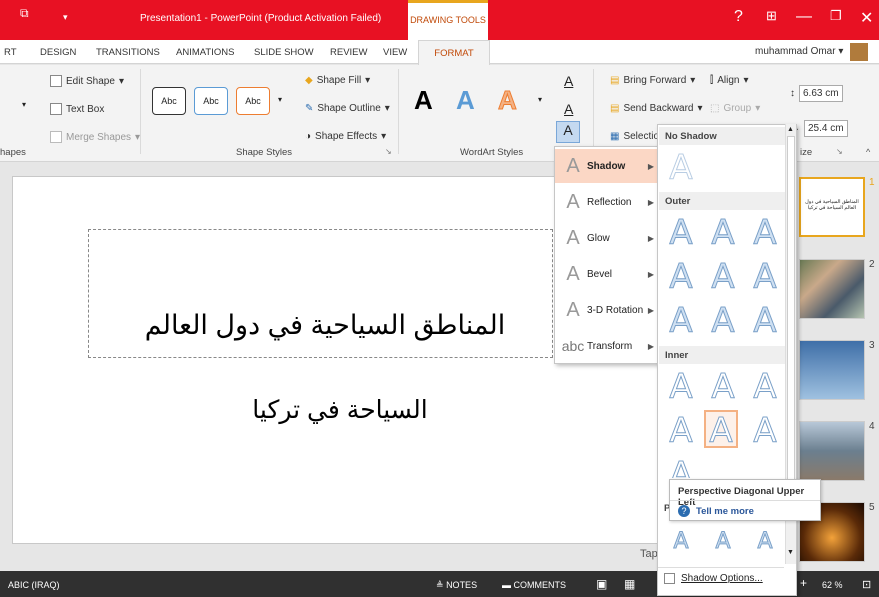 The height and width of the screenshot is (597, 879). I want to click on wordart-style-black: A, so click(423, 100).